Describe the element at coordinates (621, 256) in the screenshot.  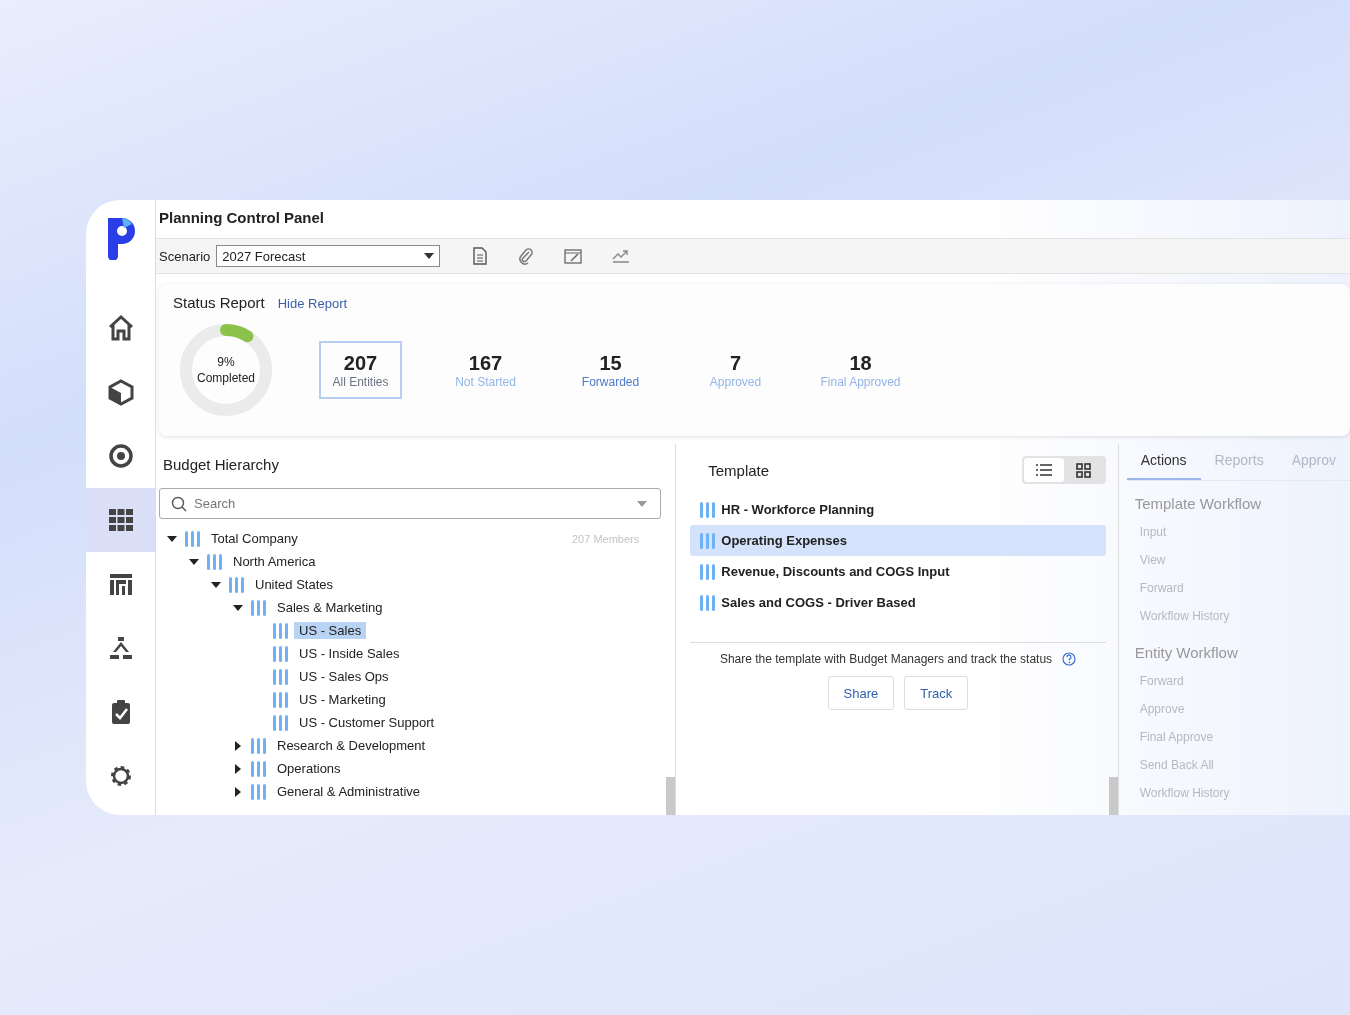
I see `trend-chart-icon` at that location.